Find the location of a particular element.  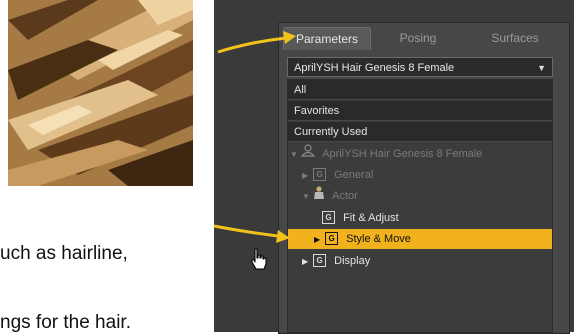

chevron-down-icon: ▼ is located at coordinates (541, 68).